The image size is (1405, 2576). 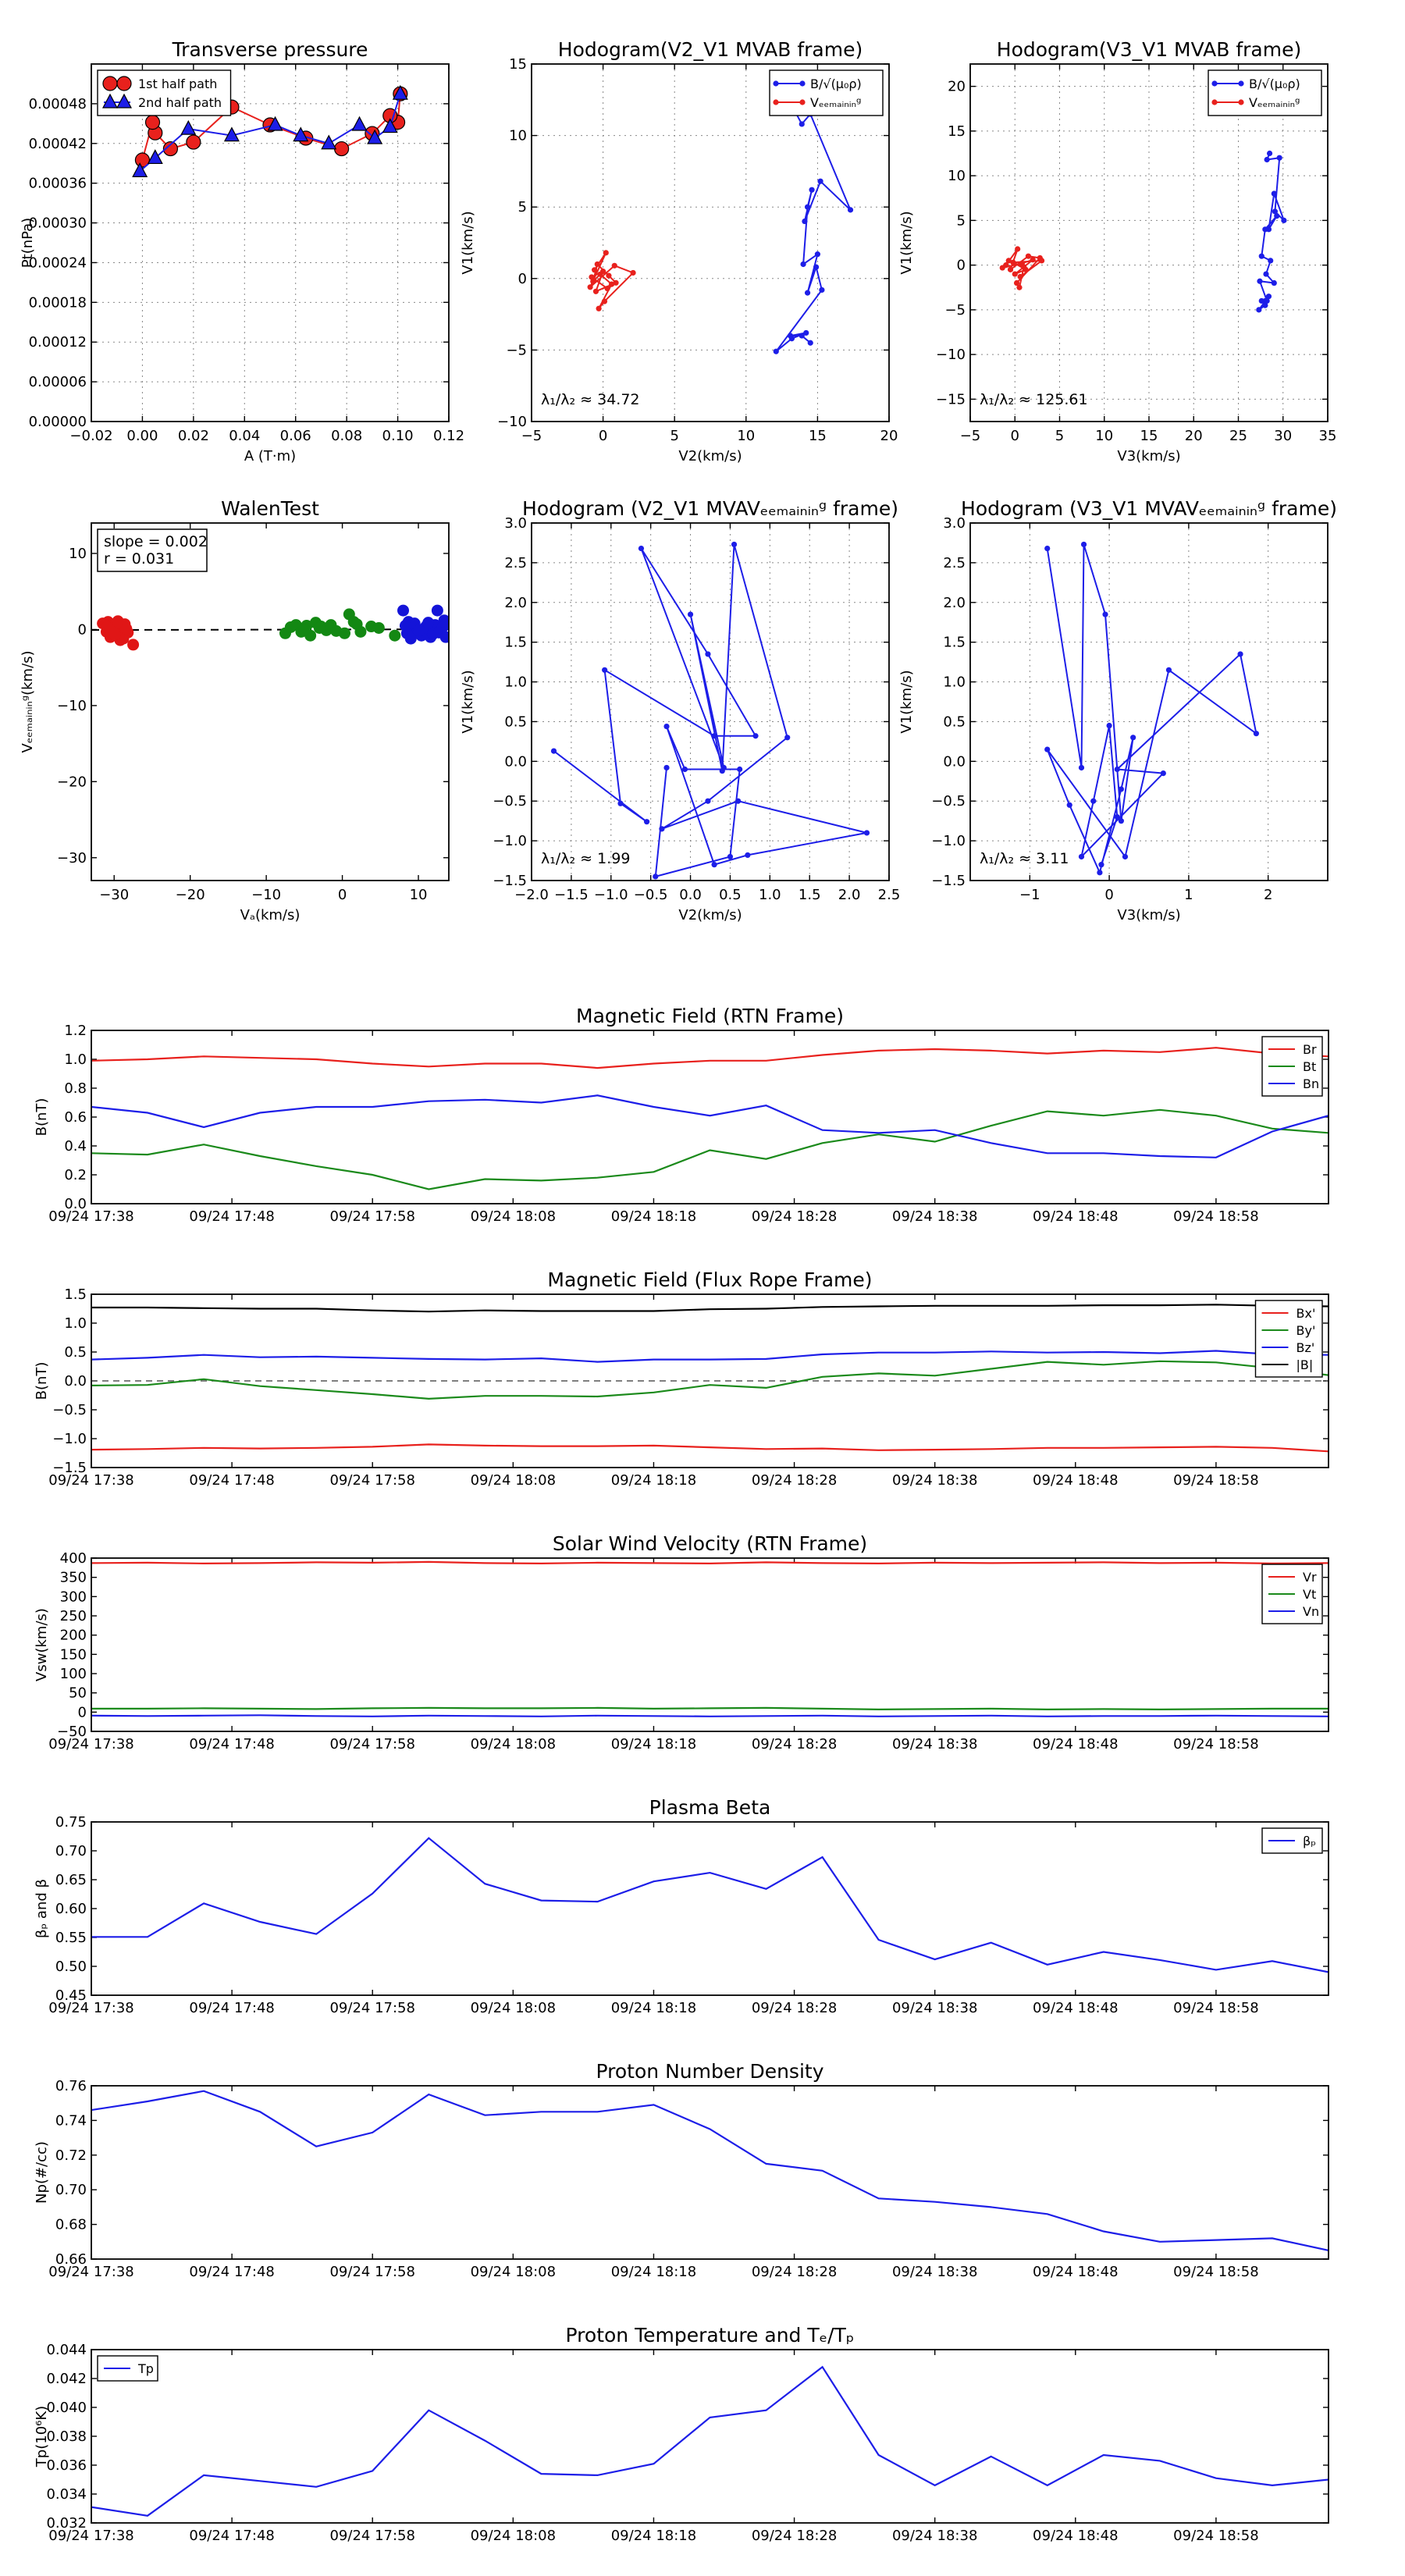 What do you see at coordinates (1292, 1066) in the screenshot?
I see `legend: Br Bt Bn` at bounding box center [1292, 1066].